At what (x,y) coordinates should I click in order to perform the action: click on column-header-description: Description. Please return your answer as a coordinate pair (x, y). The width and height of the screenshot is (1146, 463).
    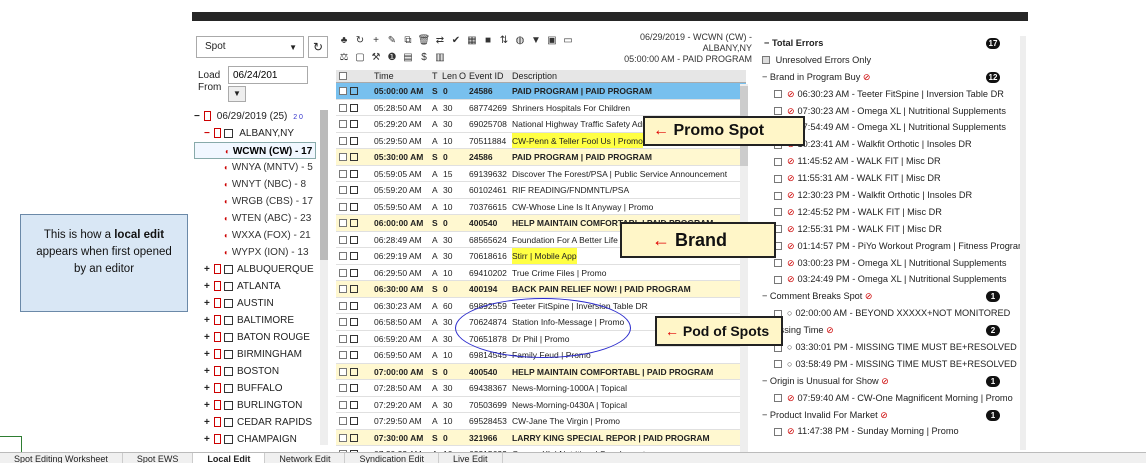
    Looking at the image, I should click on (534, 76).